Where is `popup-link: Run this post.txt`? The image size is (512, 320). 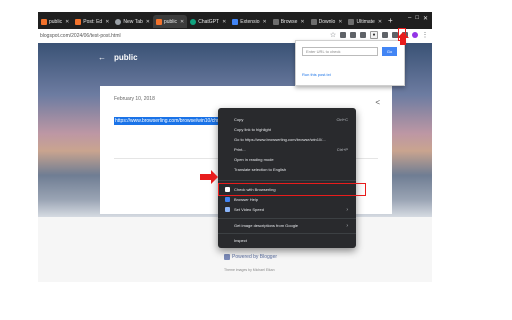 popup-link: Run this post.txt is located at coordinates (316, 74).